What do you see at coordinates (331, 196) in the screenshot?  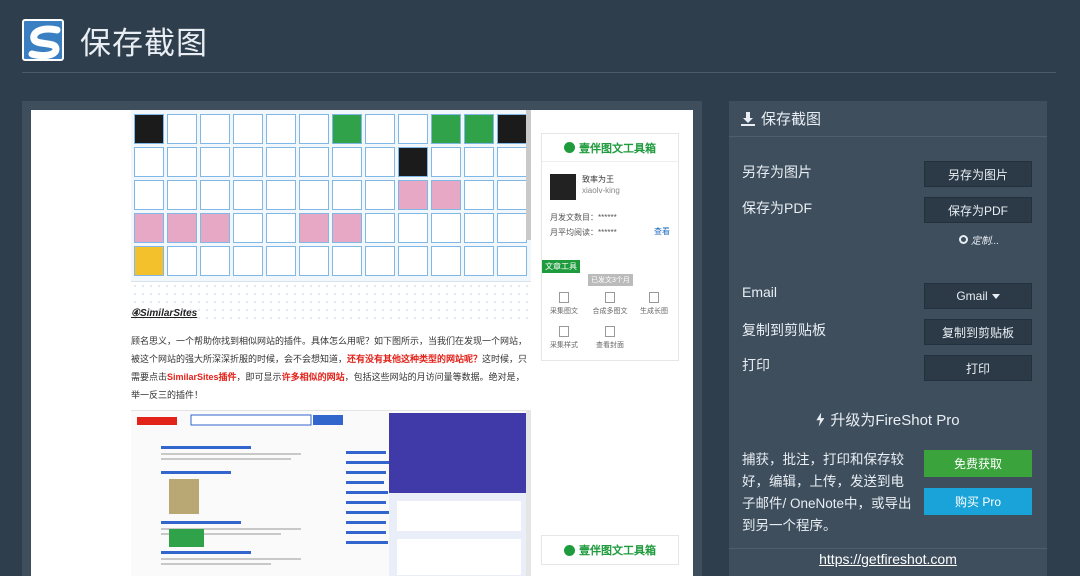 I see `icon-grid-image` at bounding box center [331, 196].